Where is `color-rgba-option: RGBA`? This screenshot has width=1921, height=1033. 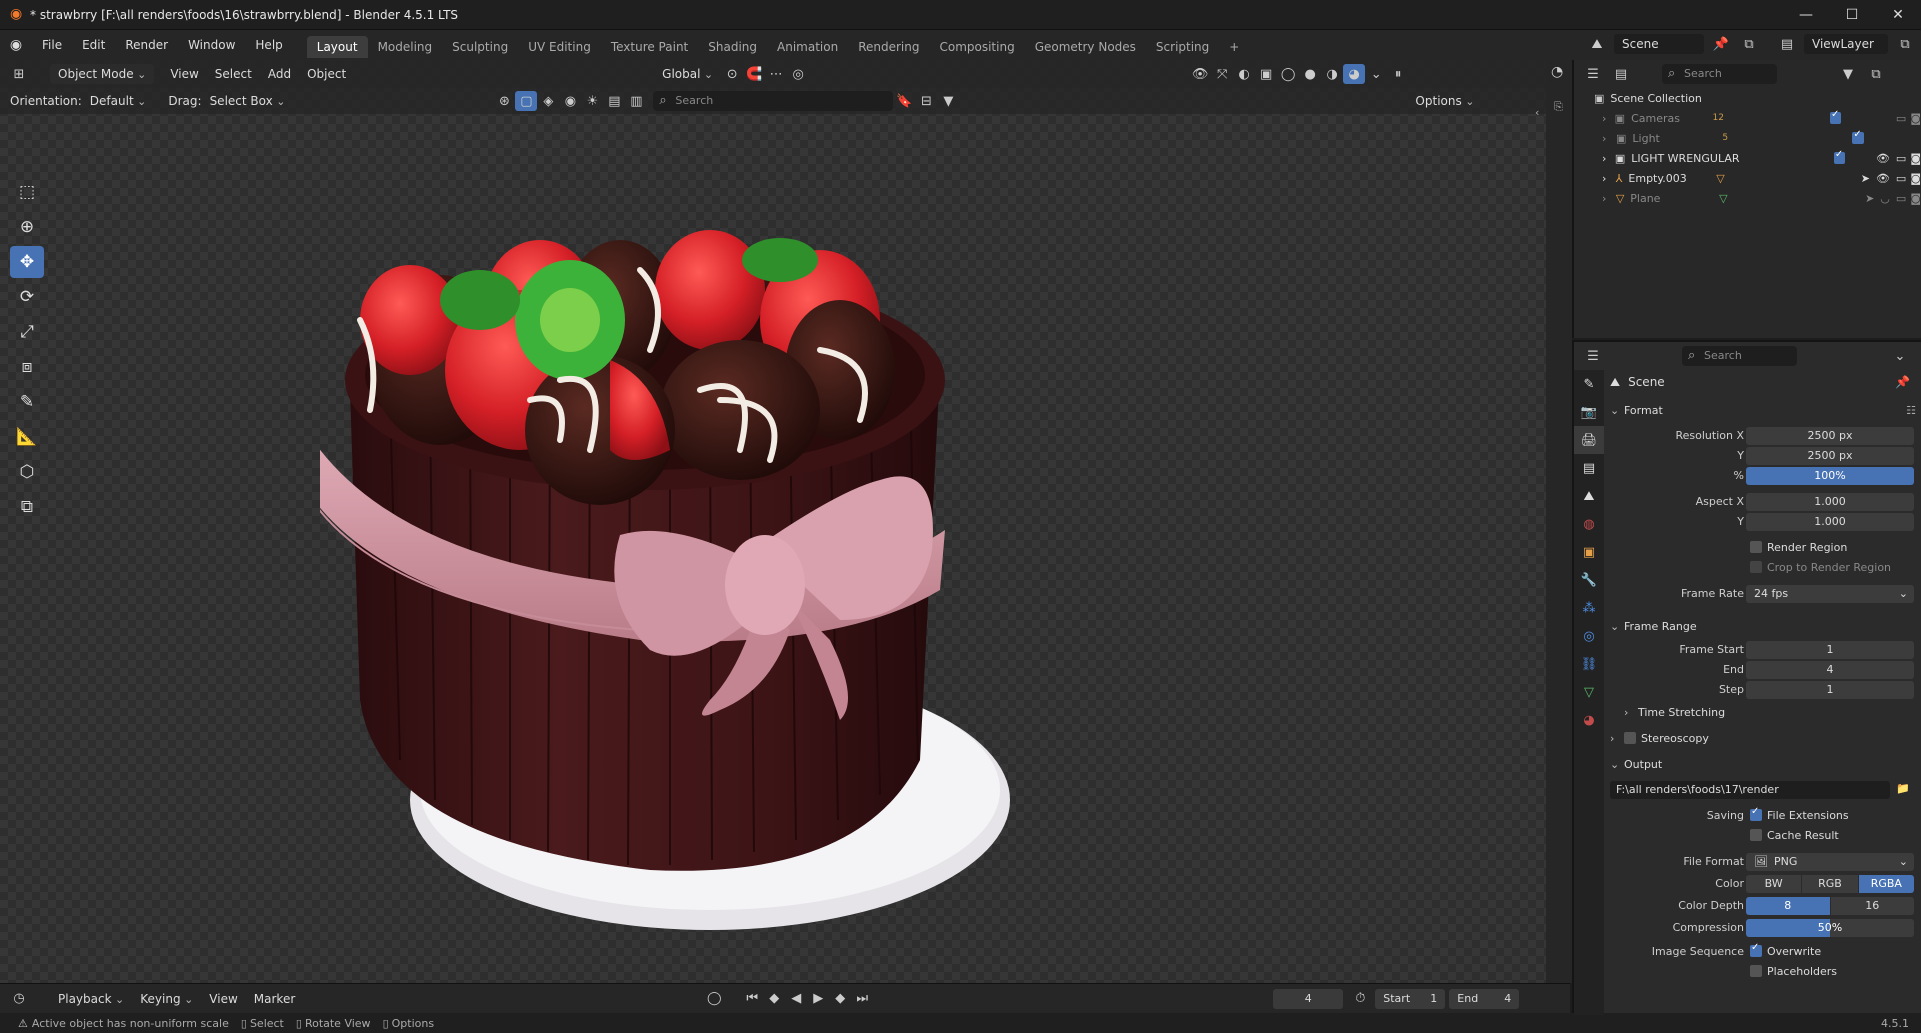 color-rgba-option: RGBA is located at coordinates (1886, 884).